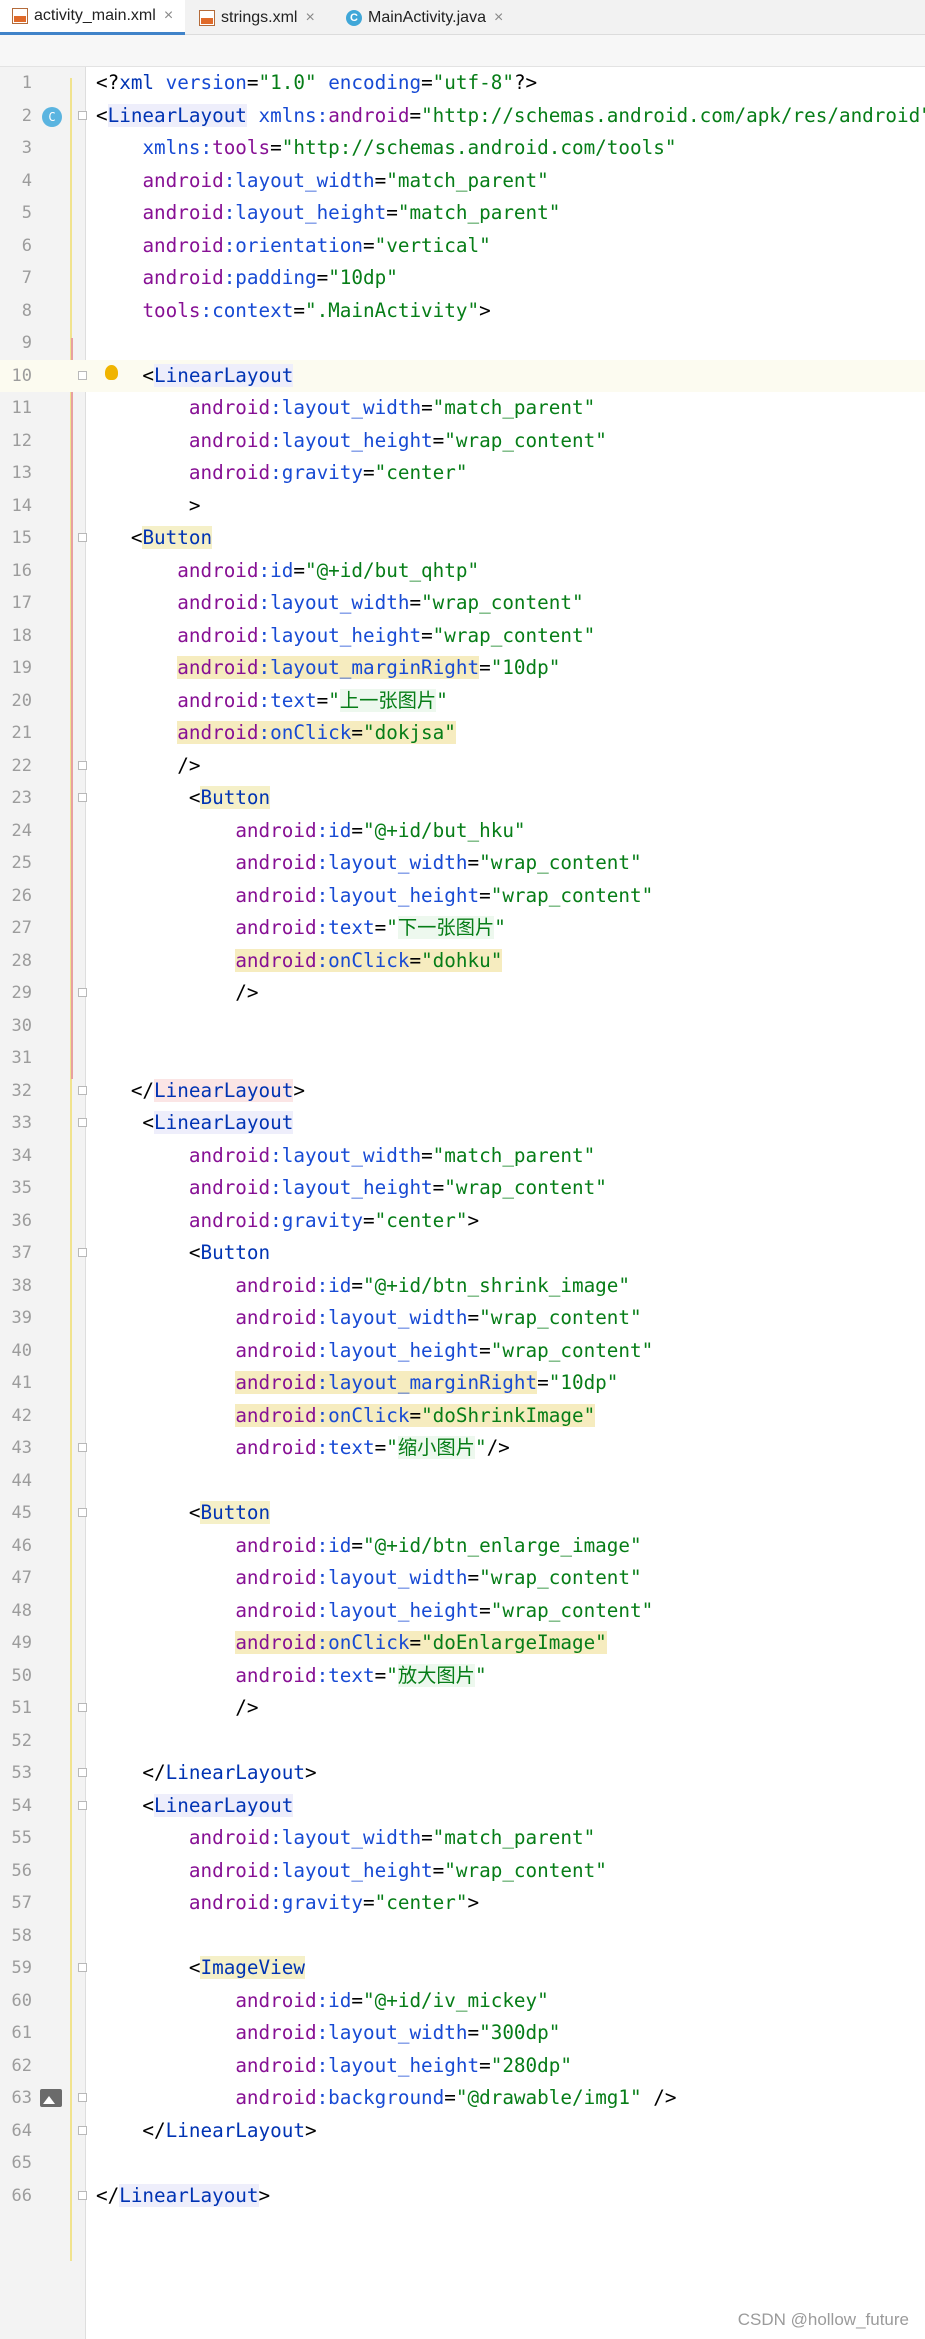 This screenshot has height=2339, width=925. Describe the element at coordinates (462, 181) in the screenshot. I see `code-line: 4 android:layout_width="match_parent"` at that location.